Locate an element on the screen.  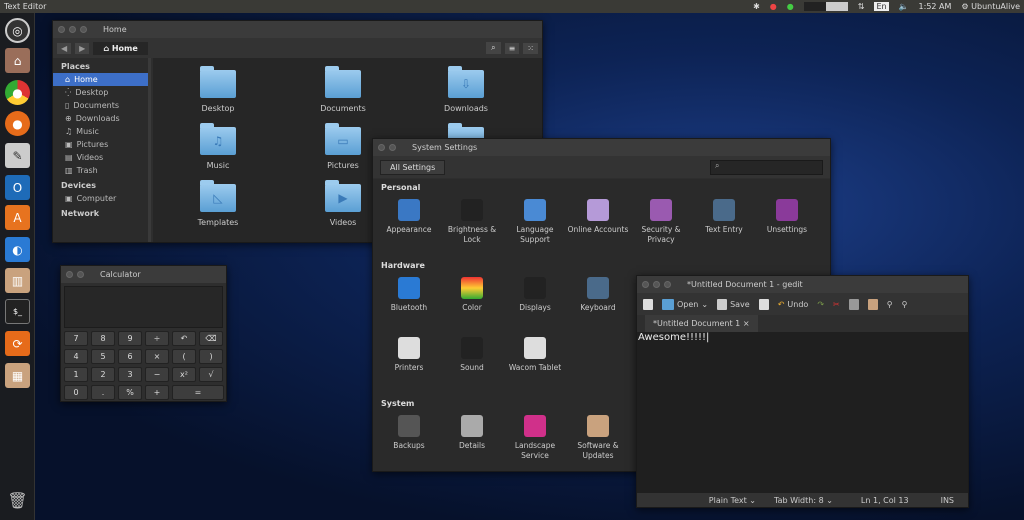
sidebar-item-downloads: ⊕ Downloads is located at coordinates (100, 118).